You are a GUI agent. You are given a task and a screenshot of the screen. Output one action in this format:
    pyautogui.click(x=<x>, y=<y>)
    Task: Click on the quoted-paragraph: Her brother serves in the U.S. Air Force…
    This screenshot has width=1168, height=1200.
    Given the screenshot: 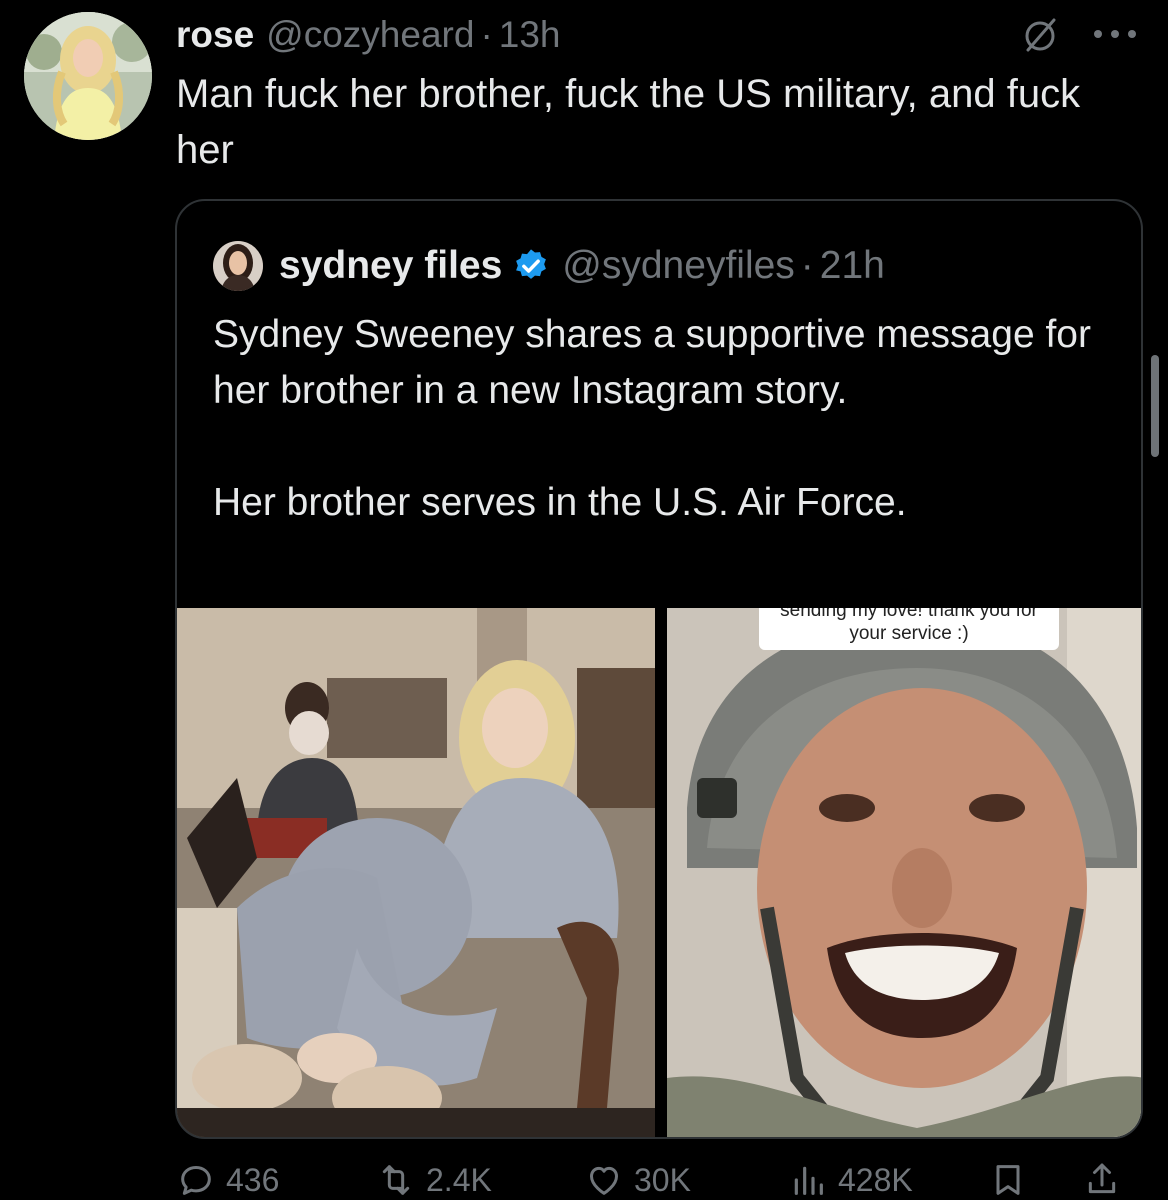 What is the action you would take?
    pyautogui.click(x=560, y=502)
    